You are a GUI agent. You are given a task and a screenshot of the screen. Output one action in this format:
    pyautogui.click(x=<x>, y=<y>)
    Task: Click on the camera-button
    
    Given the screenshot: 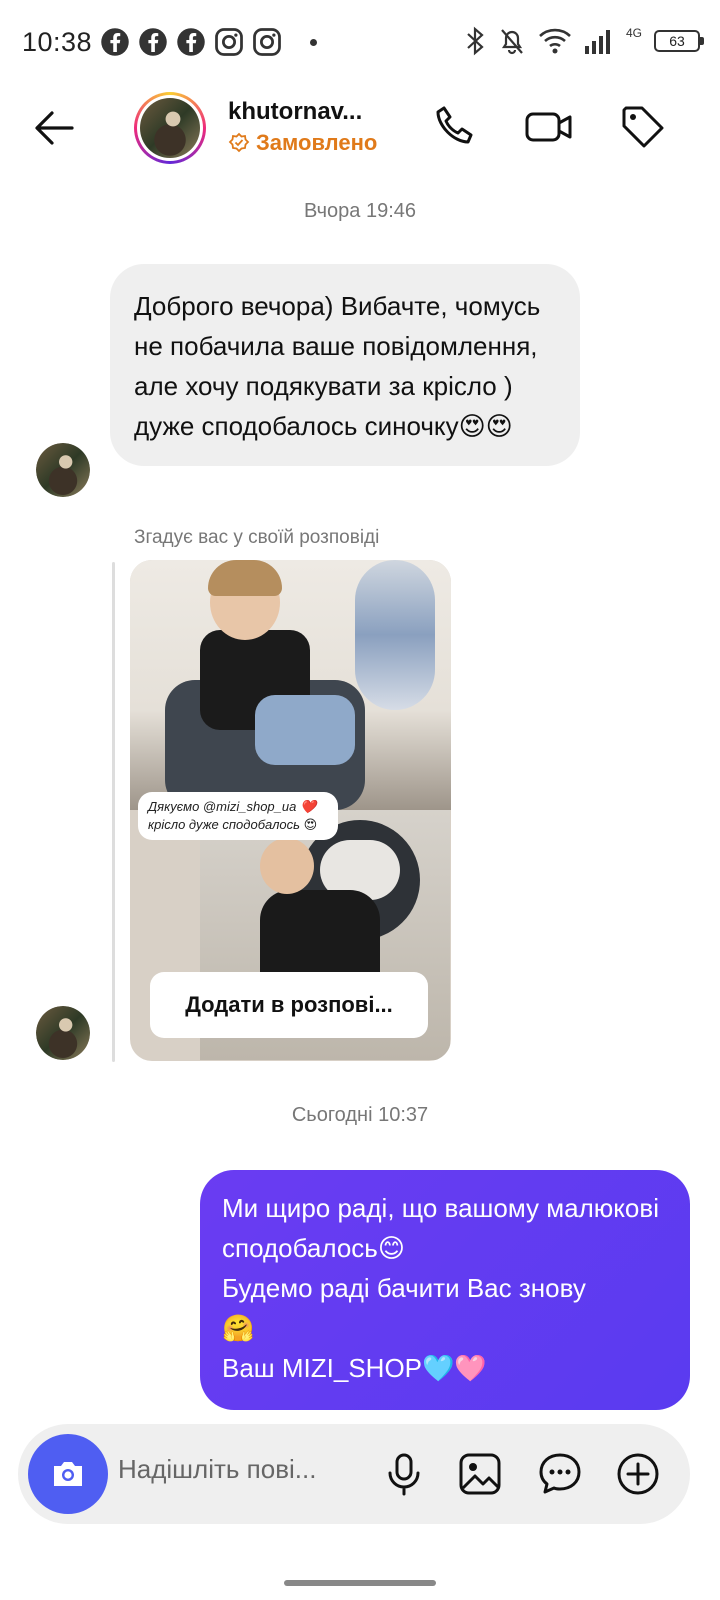 What is the action you would take?
    pyautogui.click(x=68, y=1474)
    